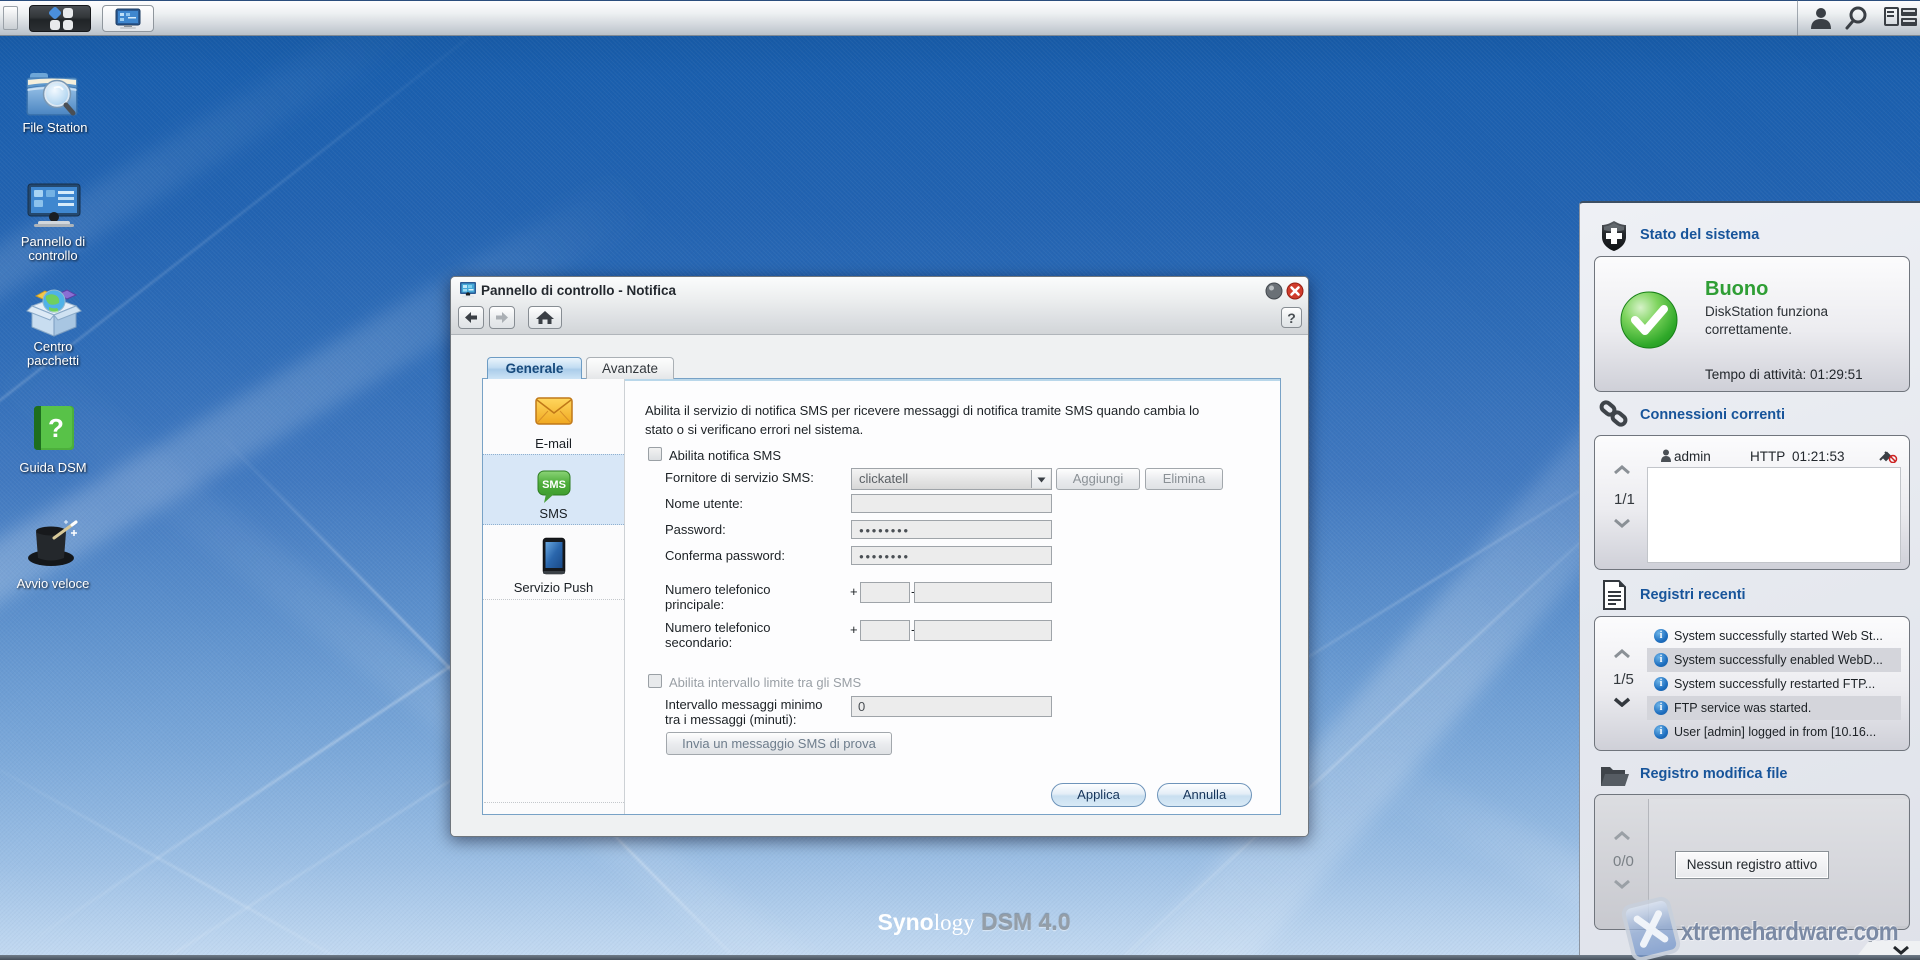 This screenshot has height=960, width=1920. I want to click on svg-text: SMS, so click(554, 485).